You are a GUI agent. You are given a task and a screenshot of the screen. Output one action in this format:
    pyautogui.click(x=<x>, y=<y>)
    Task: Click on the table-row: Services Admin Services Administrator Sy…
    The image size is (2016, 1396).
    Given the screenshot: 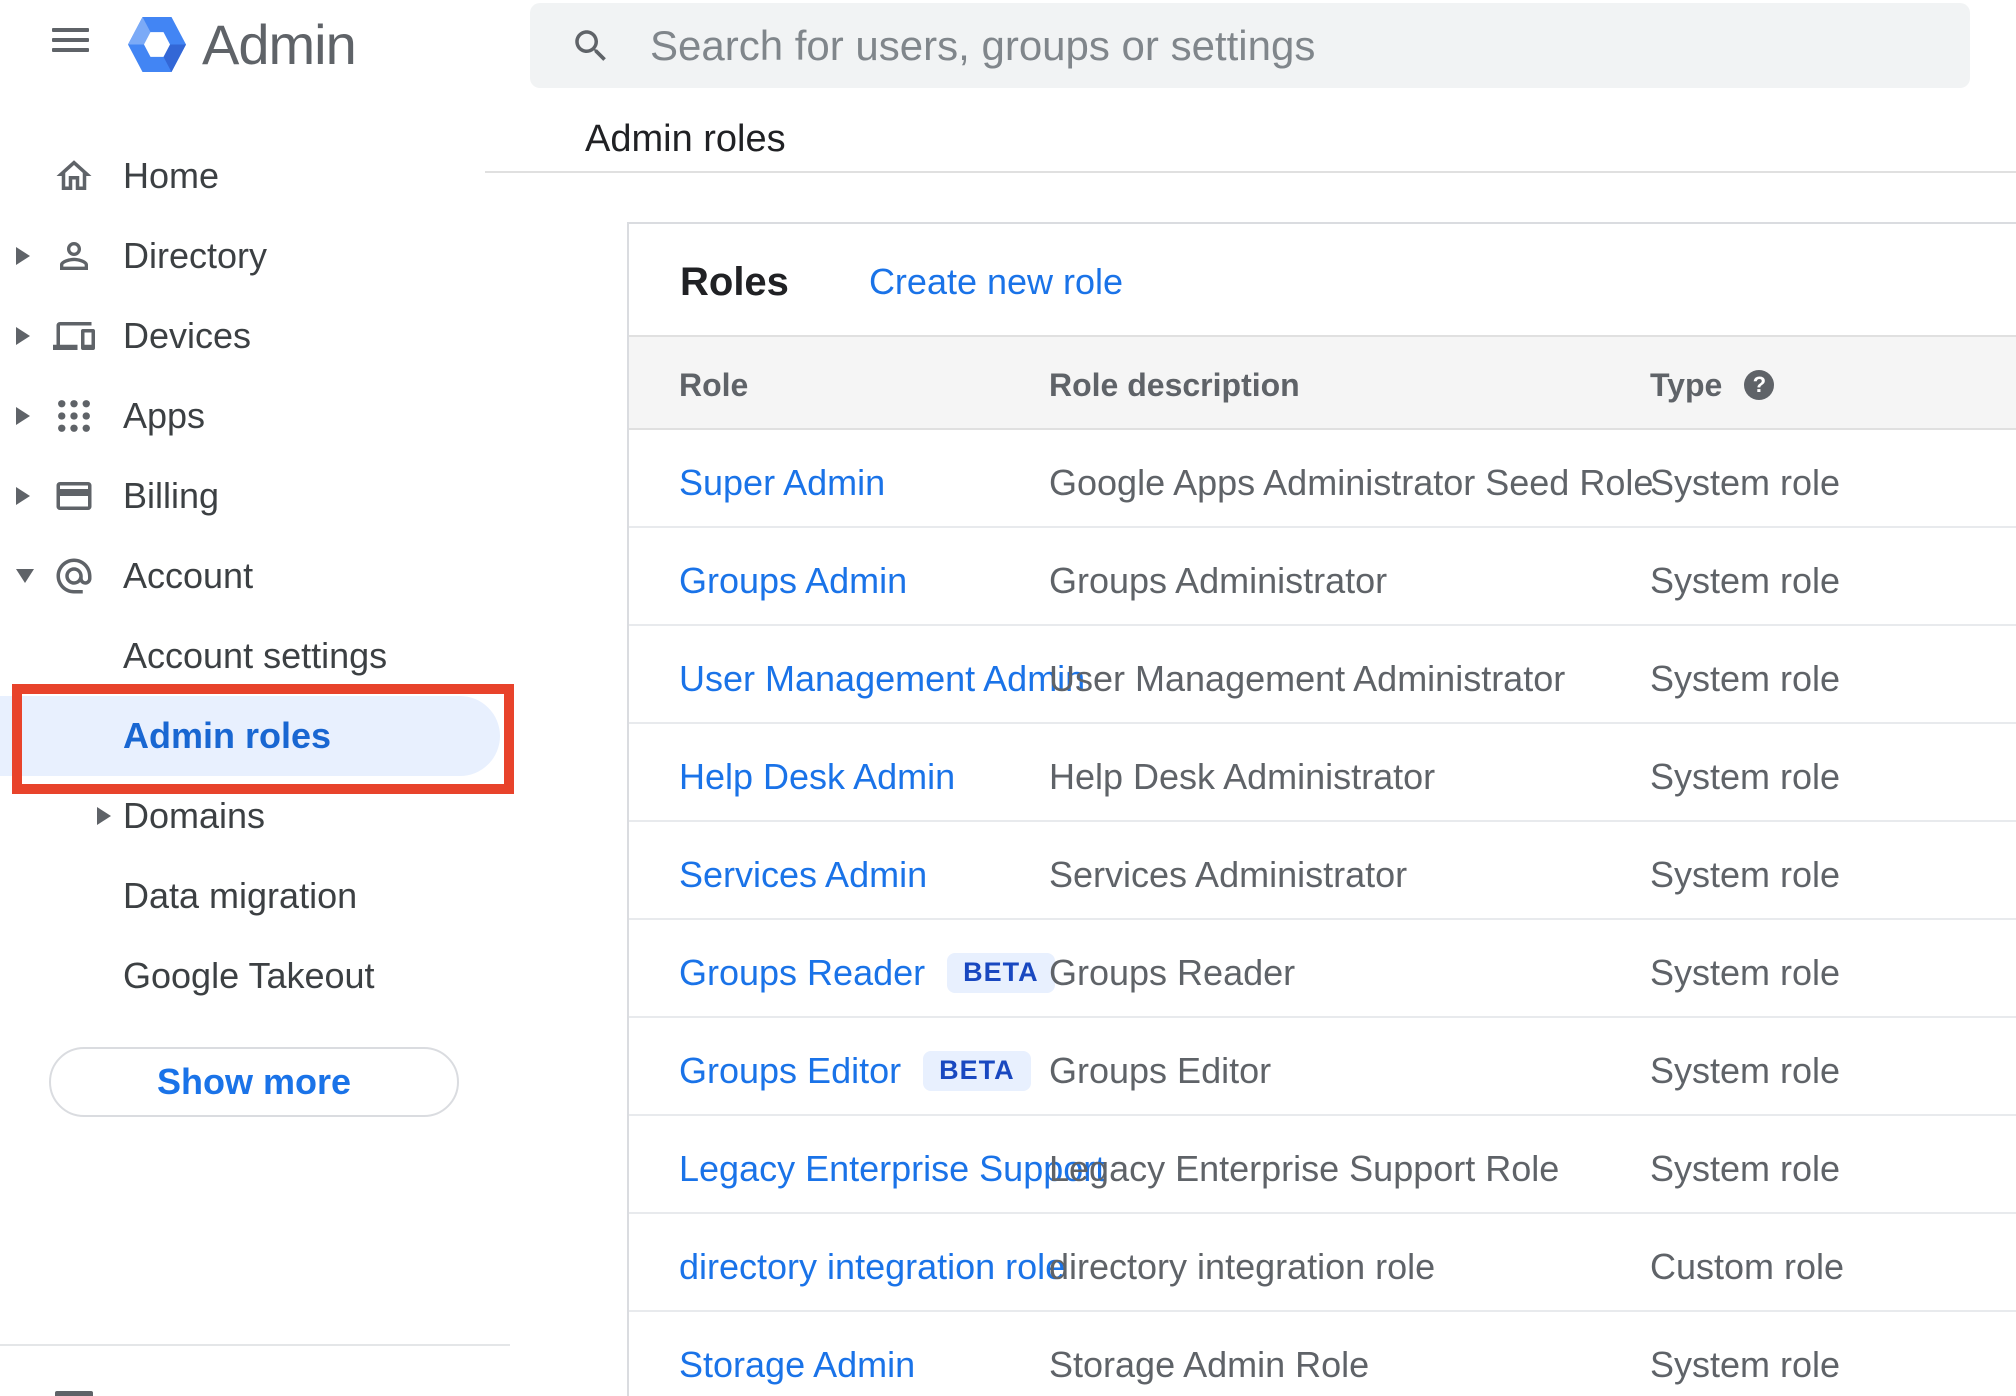 What is the action you would take?
    pyautogui.click(x=1322, y=871)
    